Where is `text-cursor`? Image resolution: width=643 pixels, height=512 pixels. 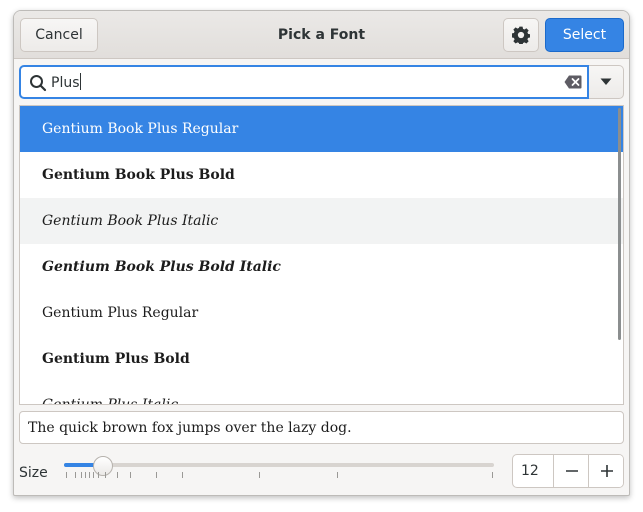 text-cursor is located at coordinates (80, 81).